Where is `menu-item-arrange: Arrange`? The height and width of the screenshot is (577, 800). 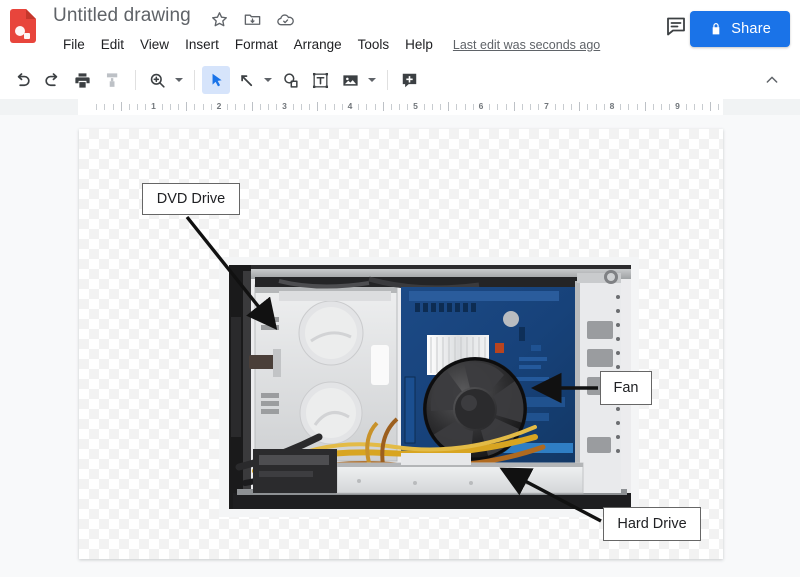 menu-item-arrange: Arrange is located at coordinates (318, 44).